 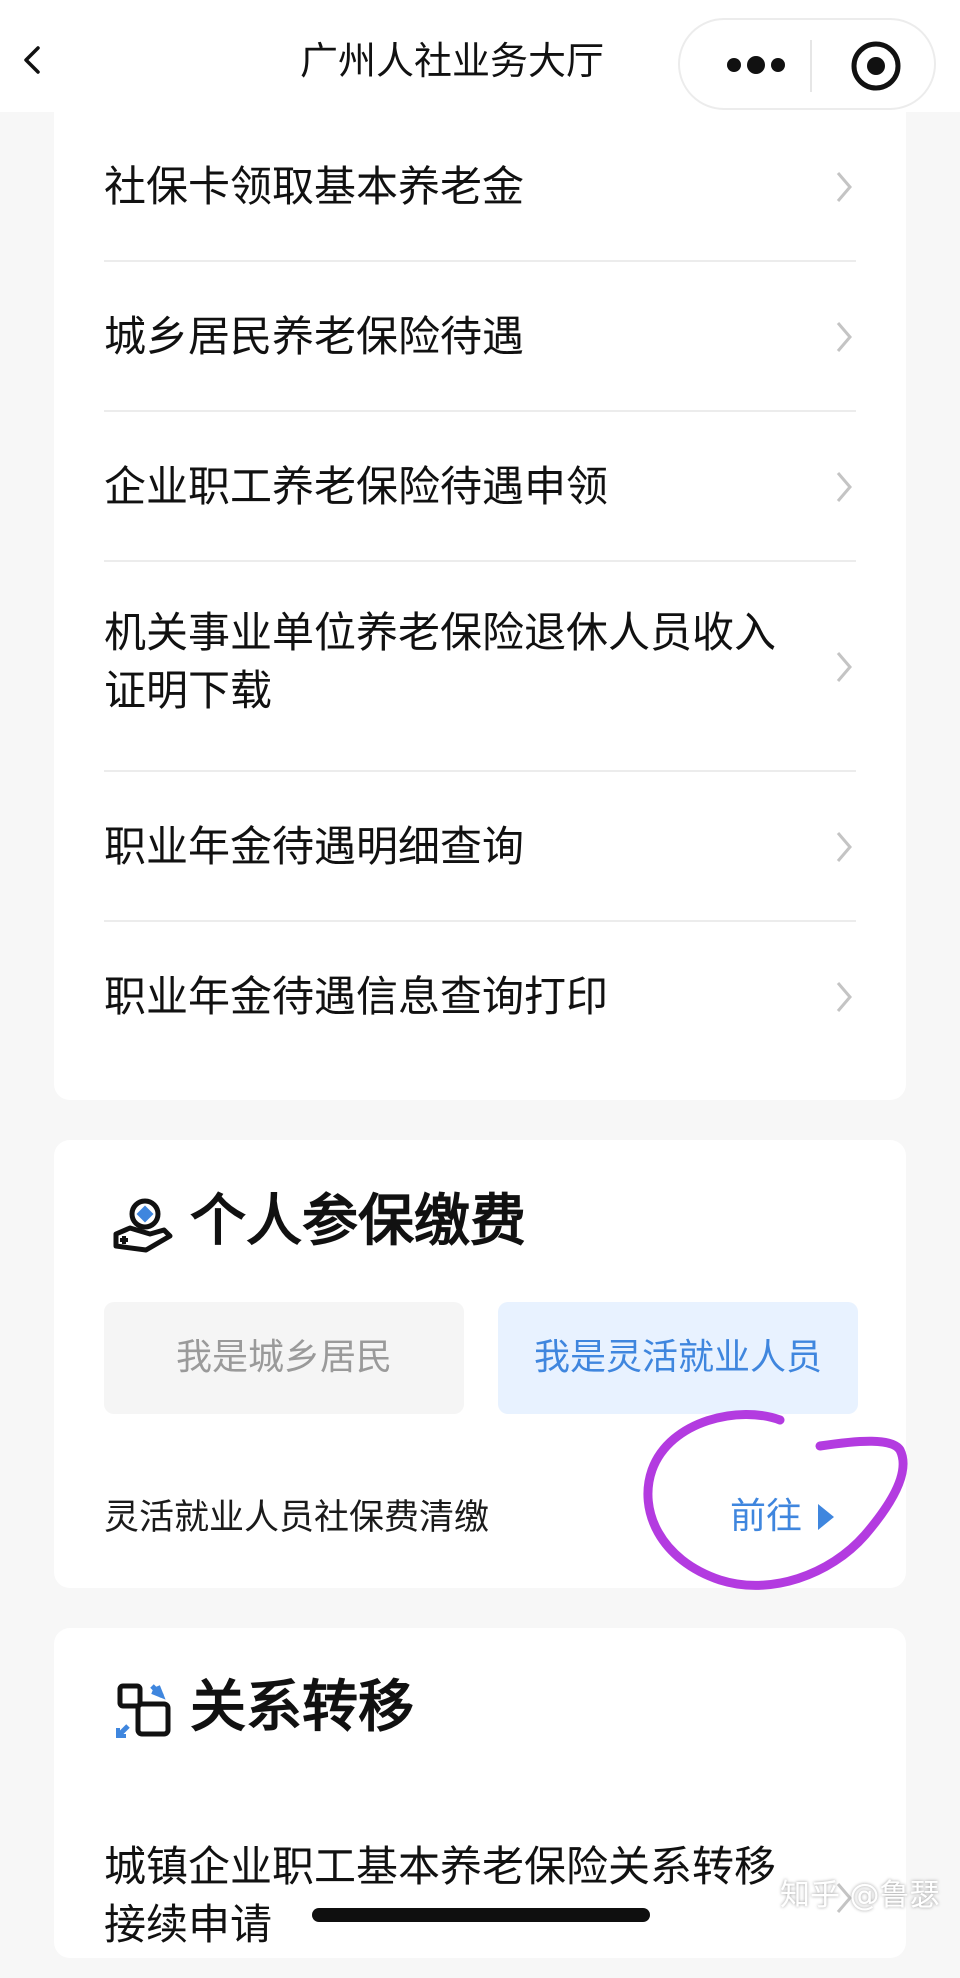 I want to click on mini-program-capsule, so click(x=807, y=64).